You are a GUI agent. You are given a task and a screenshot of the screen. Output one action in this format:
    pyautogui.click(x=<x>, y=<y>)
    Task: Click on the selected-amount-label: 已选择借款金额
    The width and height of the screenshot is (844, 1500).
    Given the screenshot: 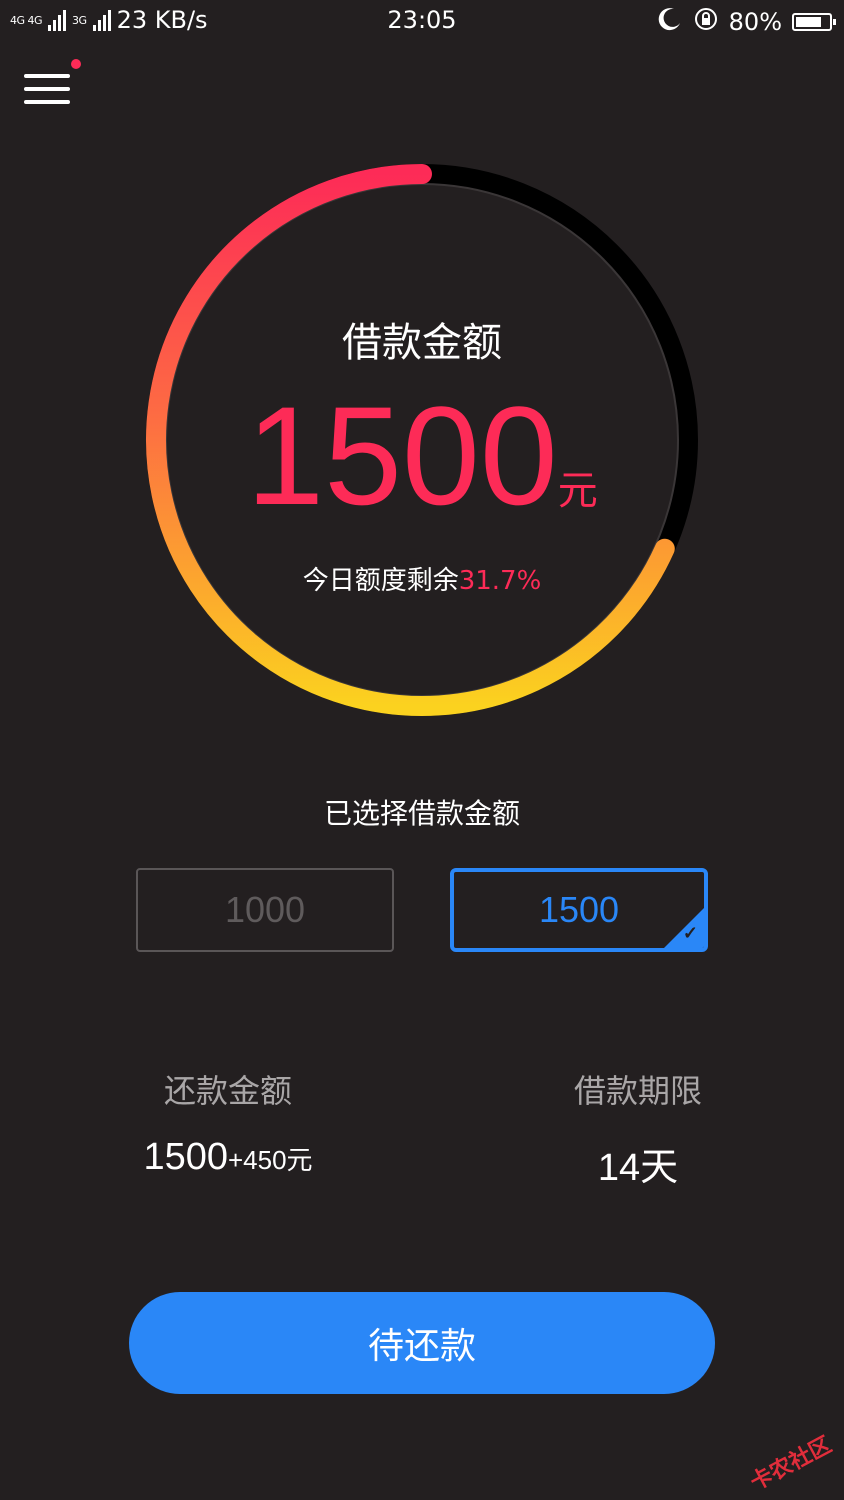 What is the action you would take?
    pyautogui.click(x=421, y=813)
    